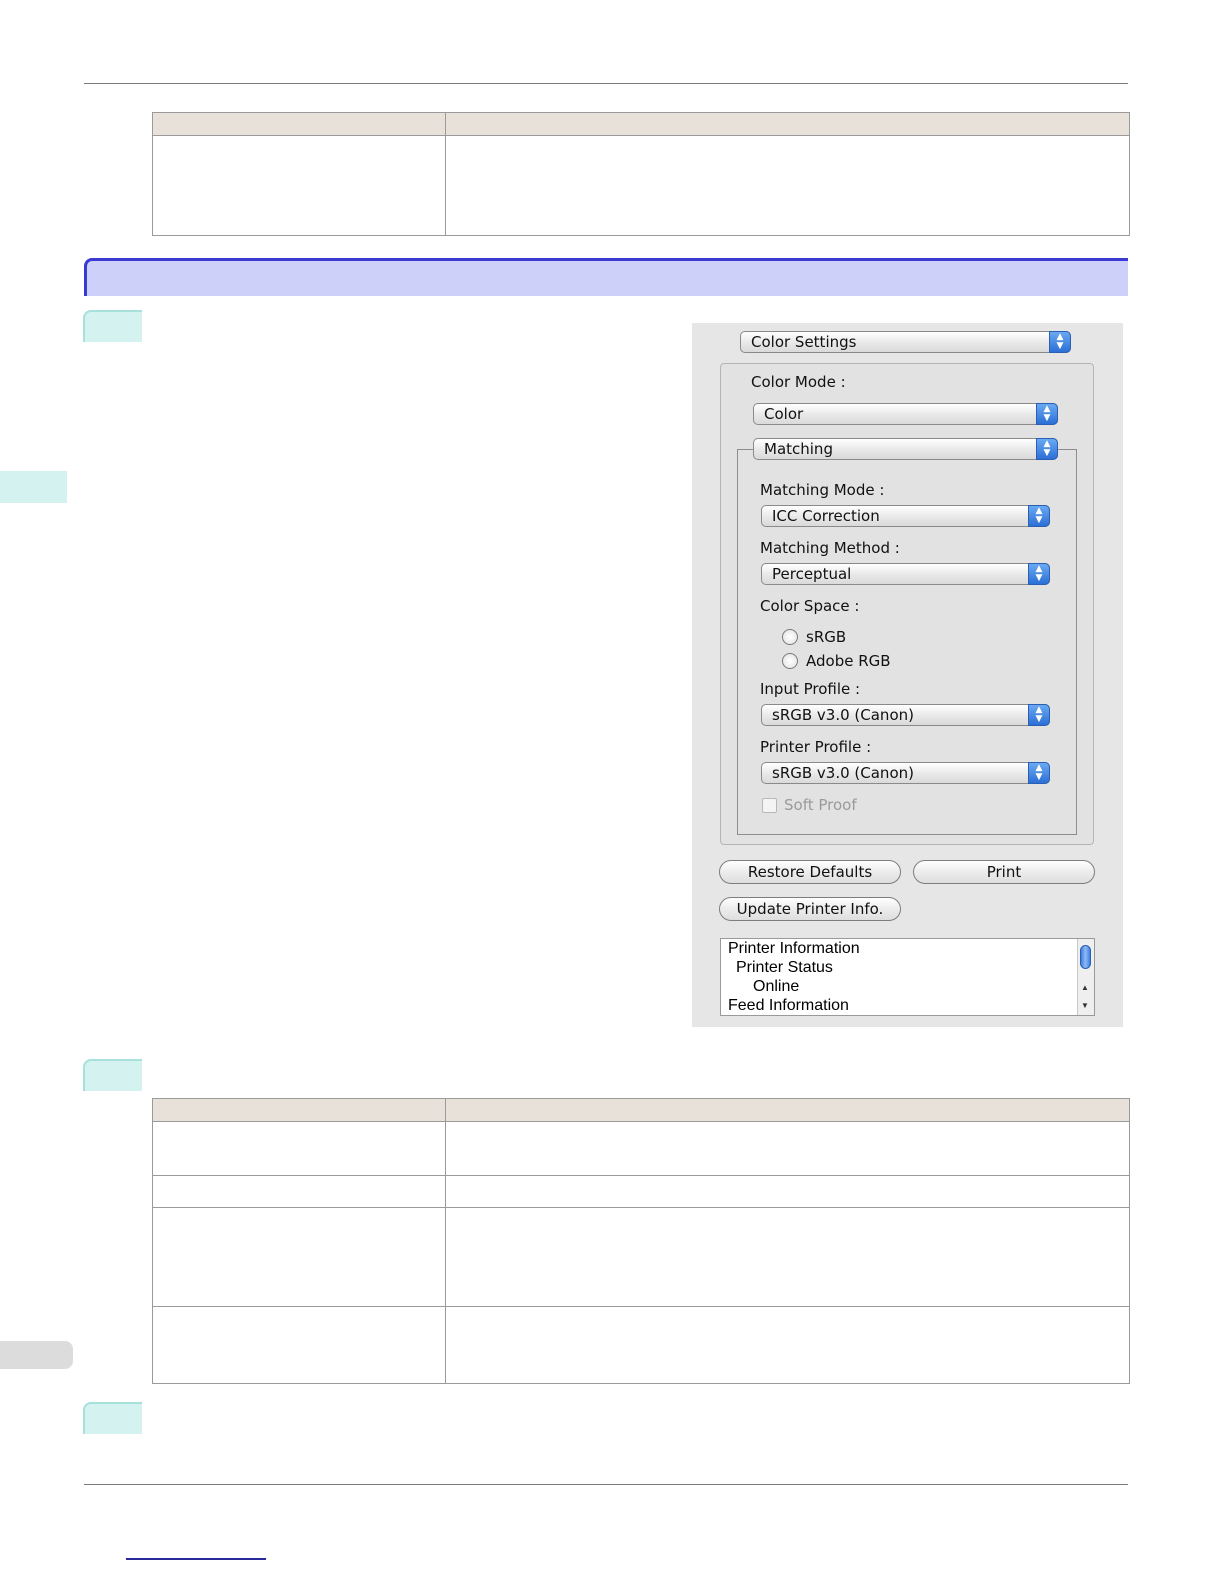 Image resolution: width=1224 pixels, height=1584 pixels. Describe the element at coordinates (36, 1355) in the screenshot. I see `page-side-tab` at that location.